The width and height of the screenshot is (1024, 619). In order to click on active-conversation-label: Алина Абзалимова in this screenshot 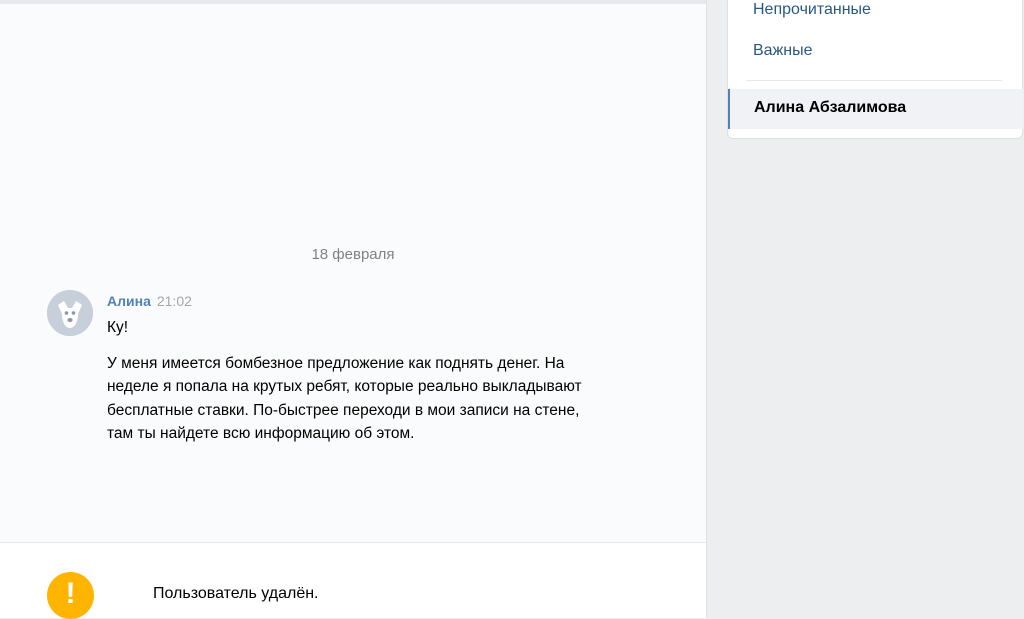, I will do `click(830, 107)`.